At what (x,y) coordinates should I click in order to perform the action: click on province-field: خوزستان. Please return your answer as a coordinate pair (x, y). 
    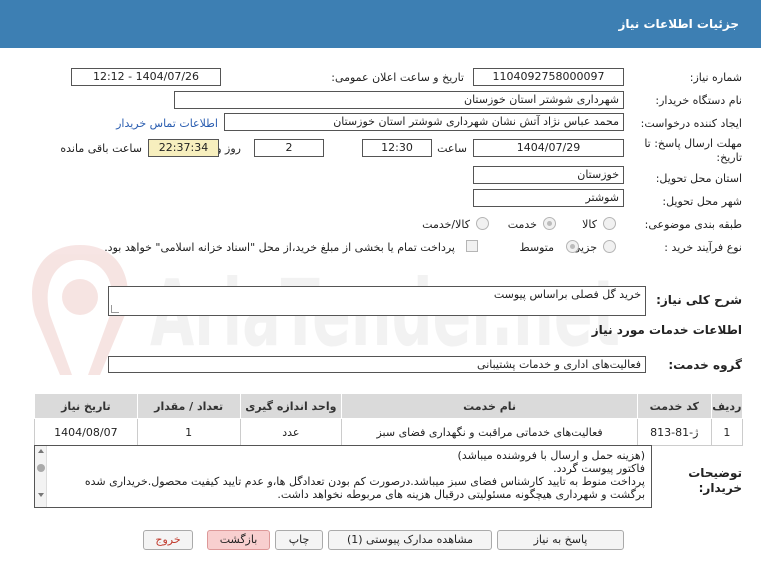
    Looking at the image, I should click on (548, 175).